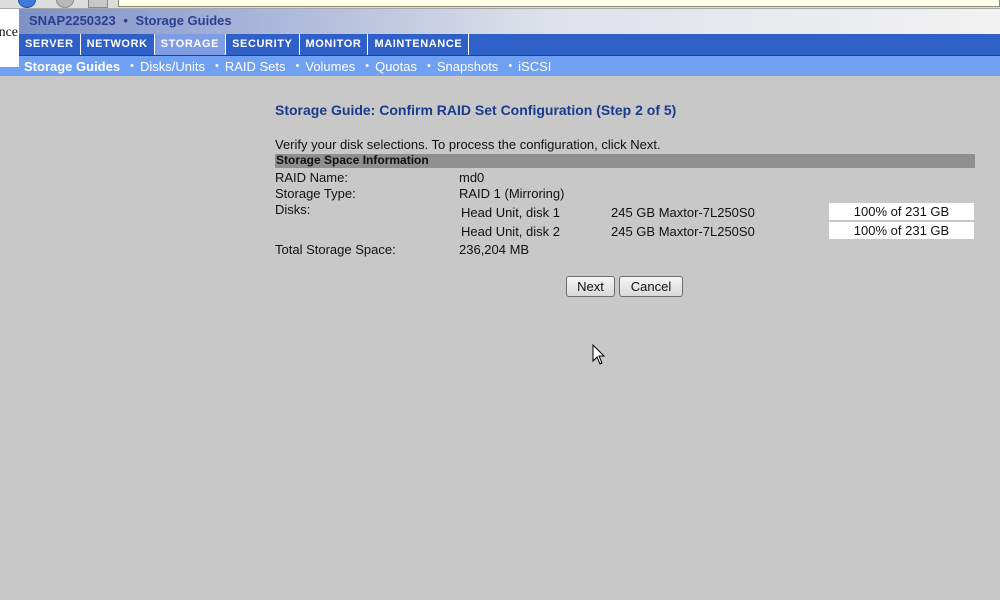 This screenshot has height=600, width=1000. What do you see at coordinates (534, 66) in the screenshot?
I see `subnav-iscsi: iSCSI` at bounding box center [534, 66].